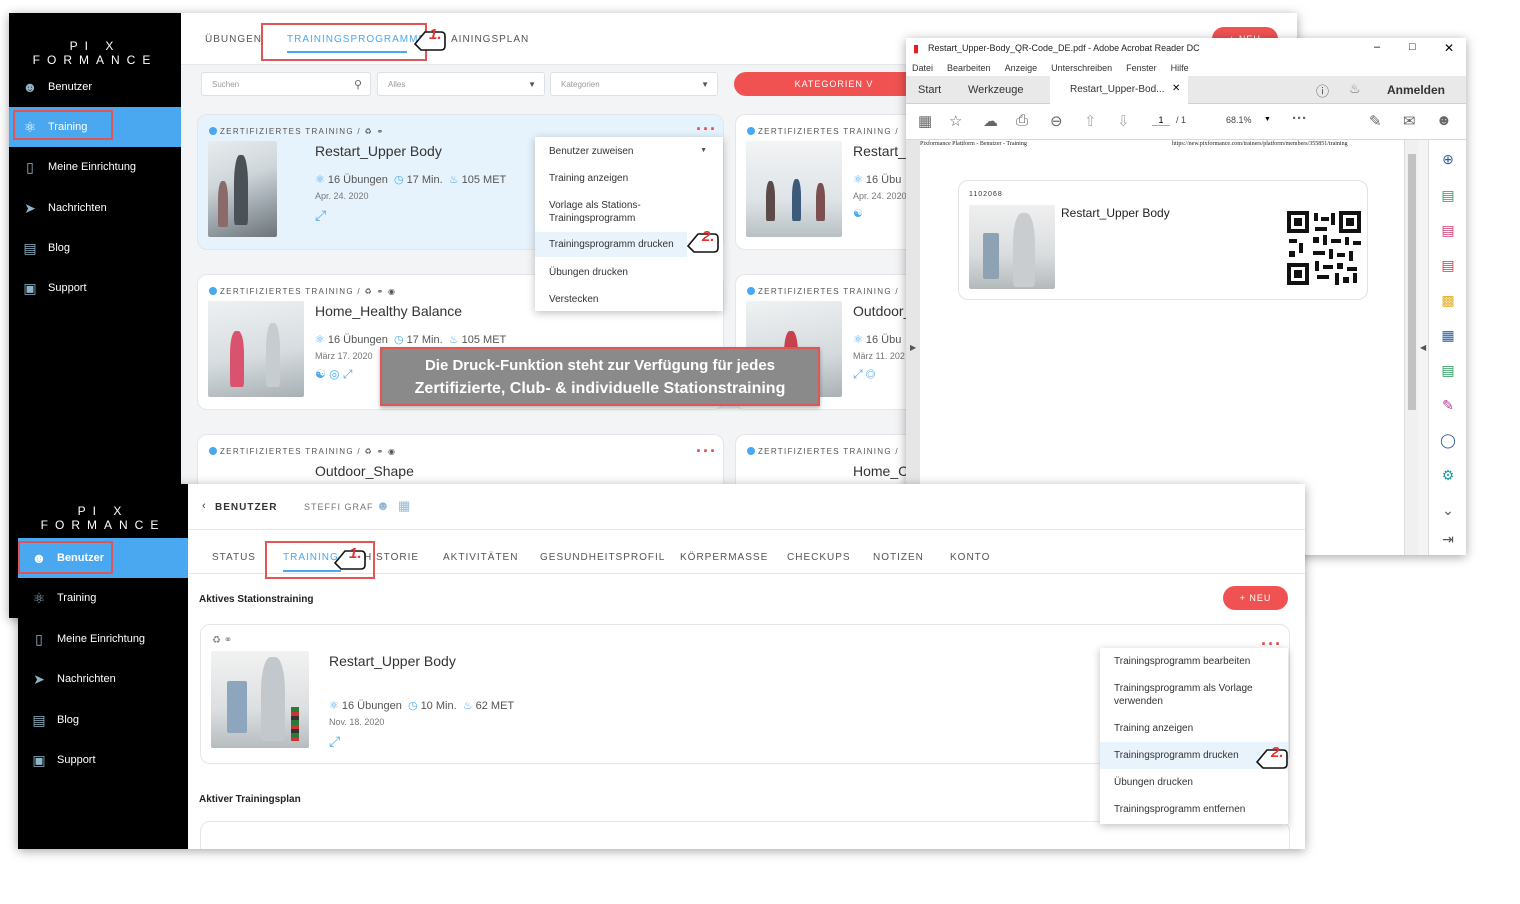 The image size is (1520, 904). What do you see at coordinates (246, 507) in the screenshot?
I see `breadcrumb-benutzer: BENUTZER` at bounding box center [246, 507].